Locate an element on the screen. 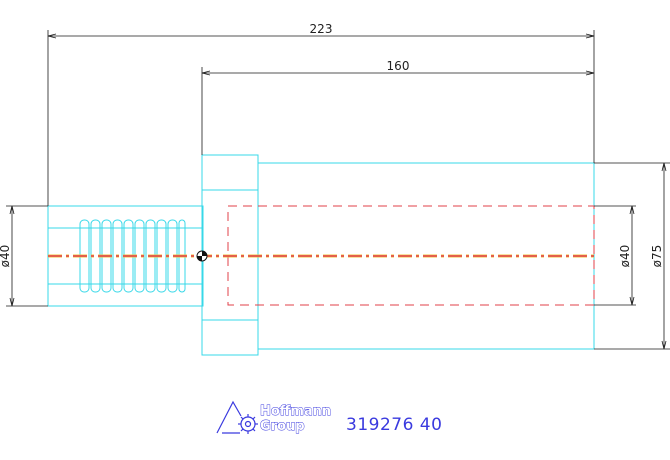 This screenshot has height=460, width=670. dimension-overall-length-label: 223 is located at coordinates (321, 29).